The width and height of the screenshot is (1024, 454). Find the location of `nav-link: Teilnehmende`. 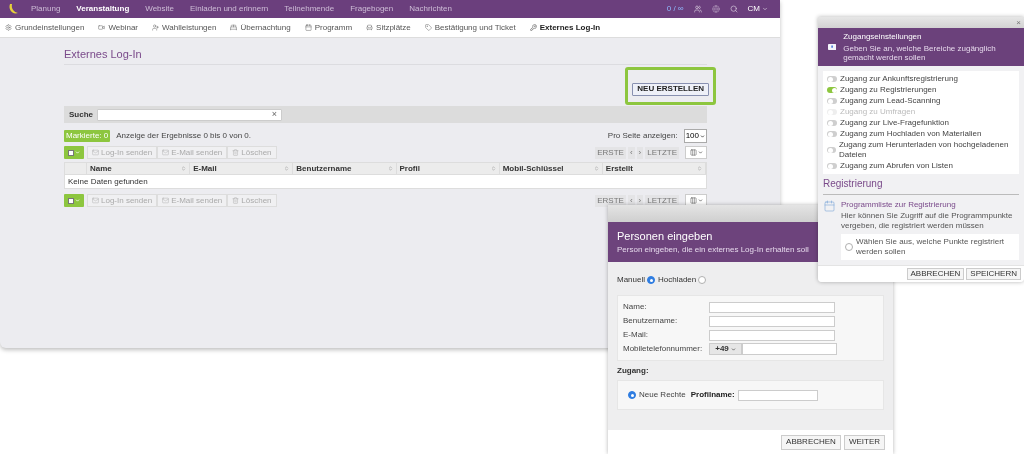

nav-link: Teilnehmende is located at coordinates (309, 9).